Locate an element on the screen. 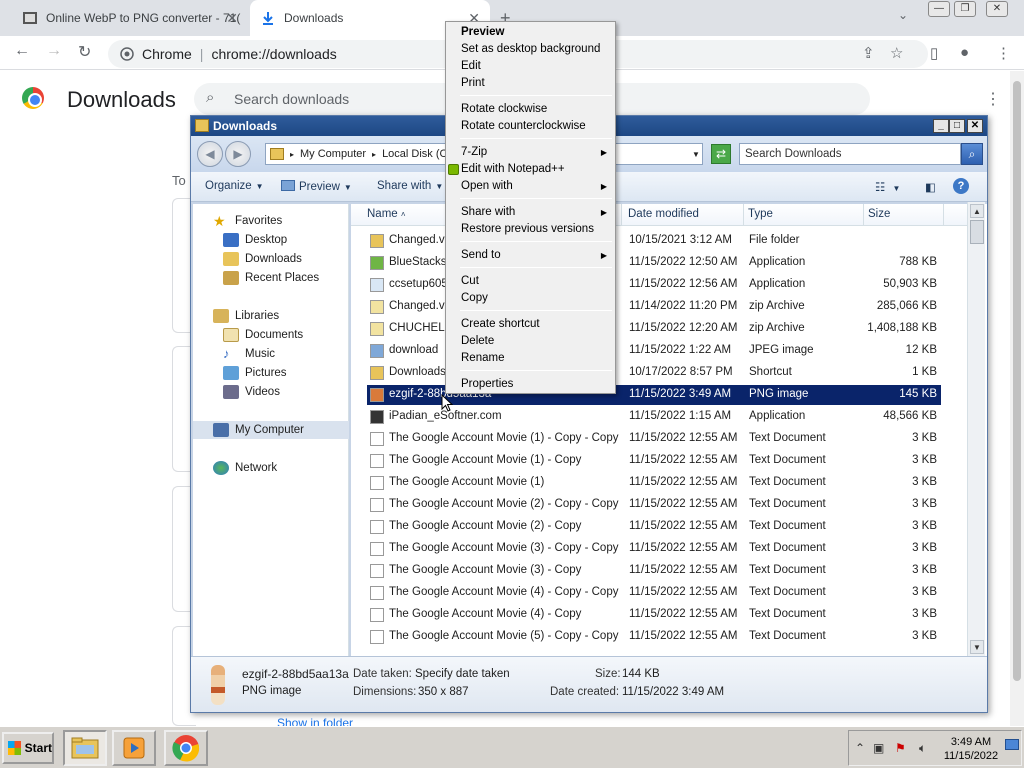 This screenshot has height=768, width=1024. address-dropdown-icon: ▼ is located at coordinates (696, 154).